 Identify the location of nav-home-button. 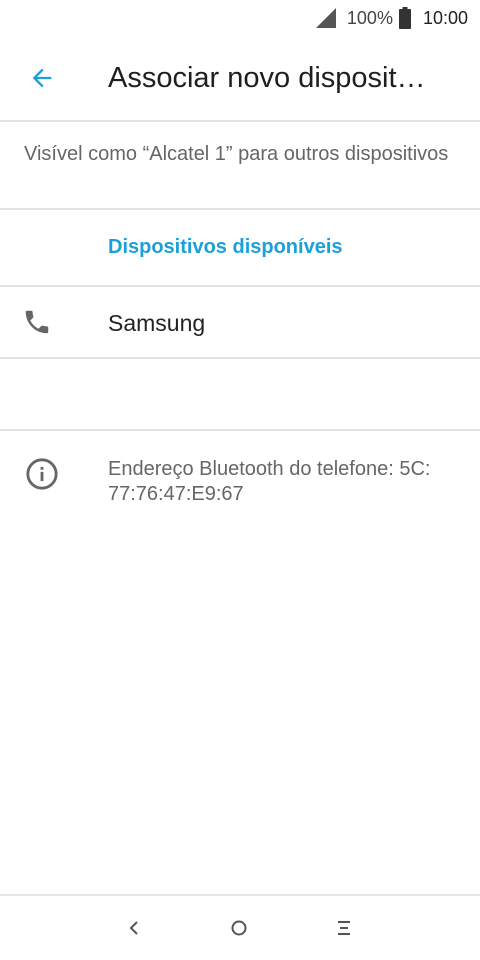
(239, 928).